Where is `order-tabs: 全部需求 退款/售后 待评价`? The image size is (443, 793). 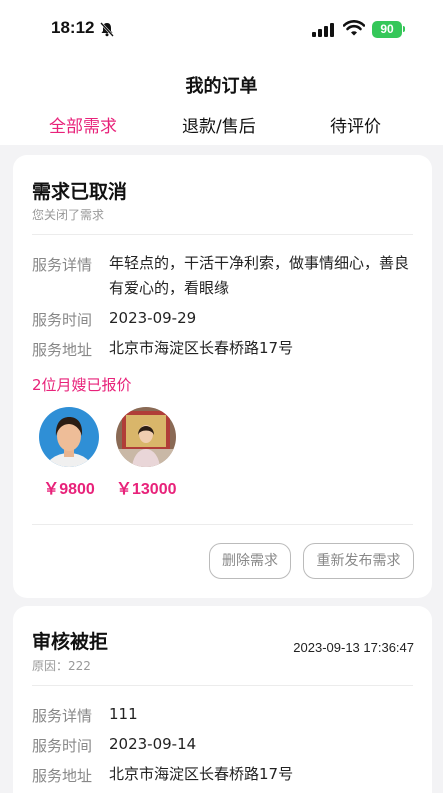
order-tabs: 全部需求 退款/售后 待评价 is located at coordinates (221, 127).